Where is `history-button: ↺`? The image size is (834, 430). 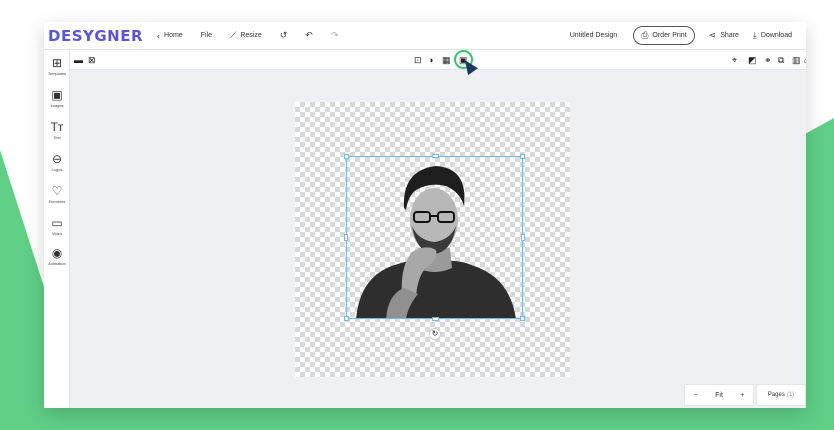
history-button: ↺ is located at coordinates (284, 35).